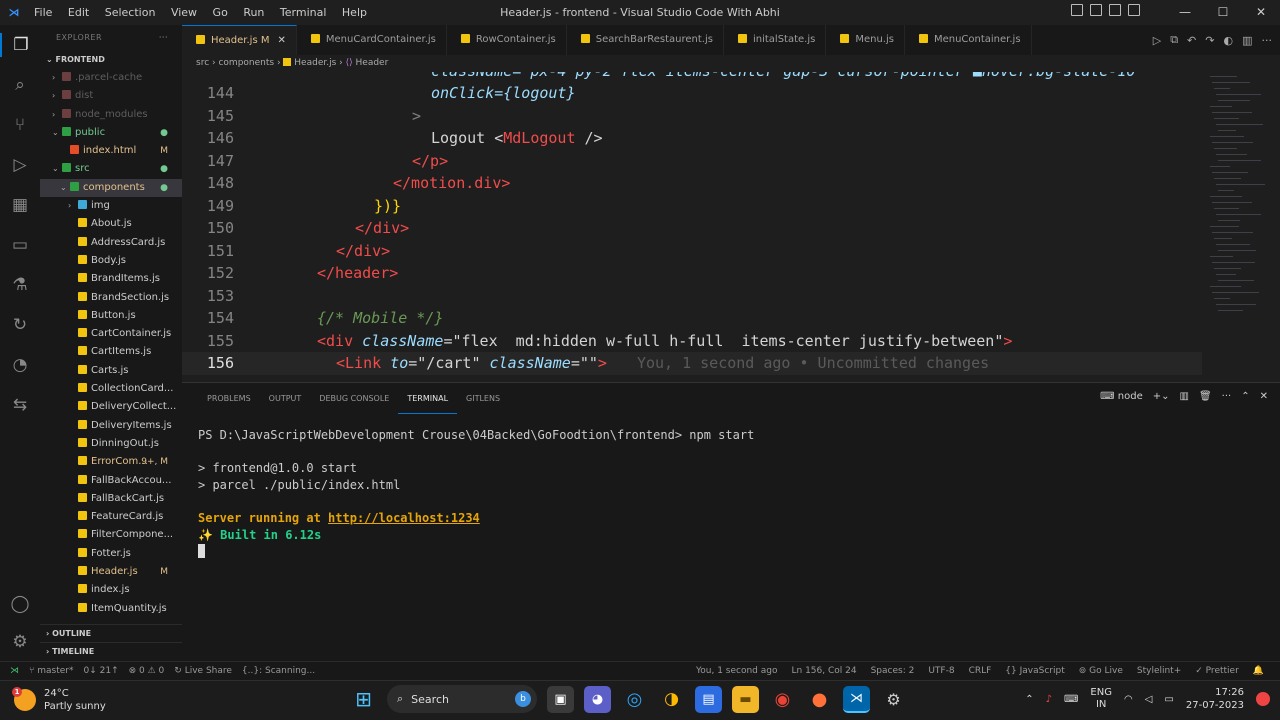 This screenshot has width=1280, height=720. What do you see at coordinates (1121, 396) in the screenshot?
I see `terminal-shell-selector: ⌨ node` at bounding box center [1121, 396].